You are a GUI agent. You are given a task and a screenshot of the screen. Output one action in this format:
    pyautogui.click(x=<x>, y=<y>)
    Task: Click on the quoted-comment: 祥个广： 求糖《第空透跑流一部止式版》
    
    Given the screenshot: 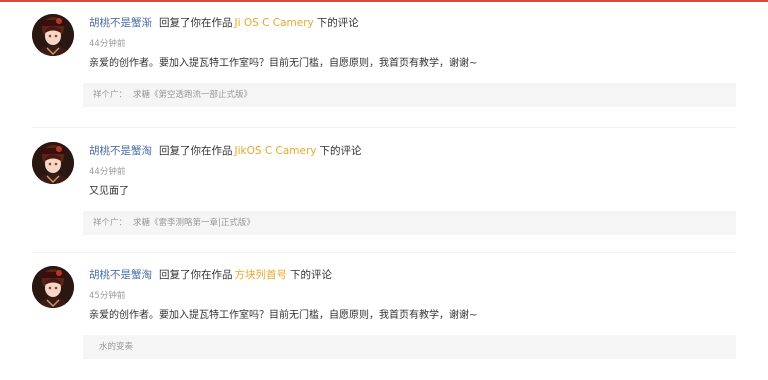 What is the action you would take?
    pyautogui.click(x=172, y=95)
    